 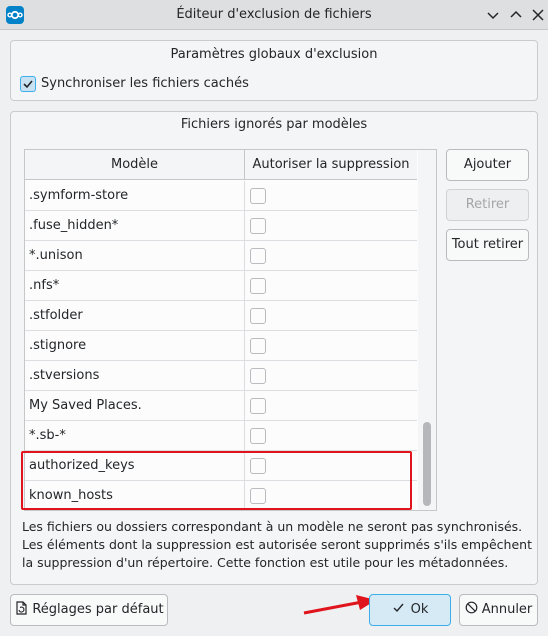 I want to click on sync-hidden-label: Synchroniser les fichiers cachés, so click(x=145, y=83).